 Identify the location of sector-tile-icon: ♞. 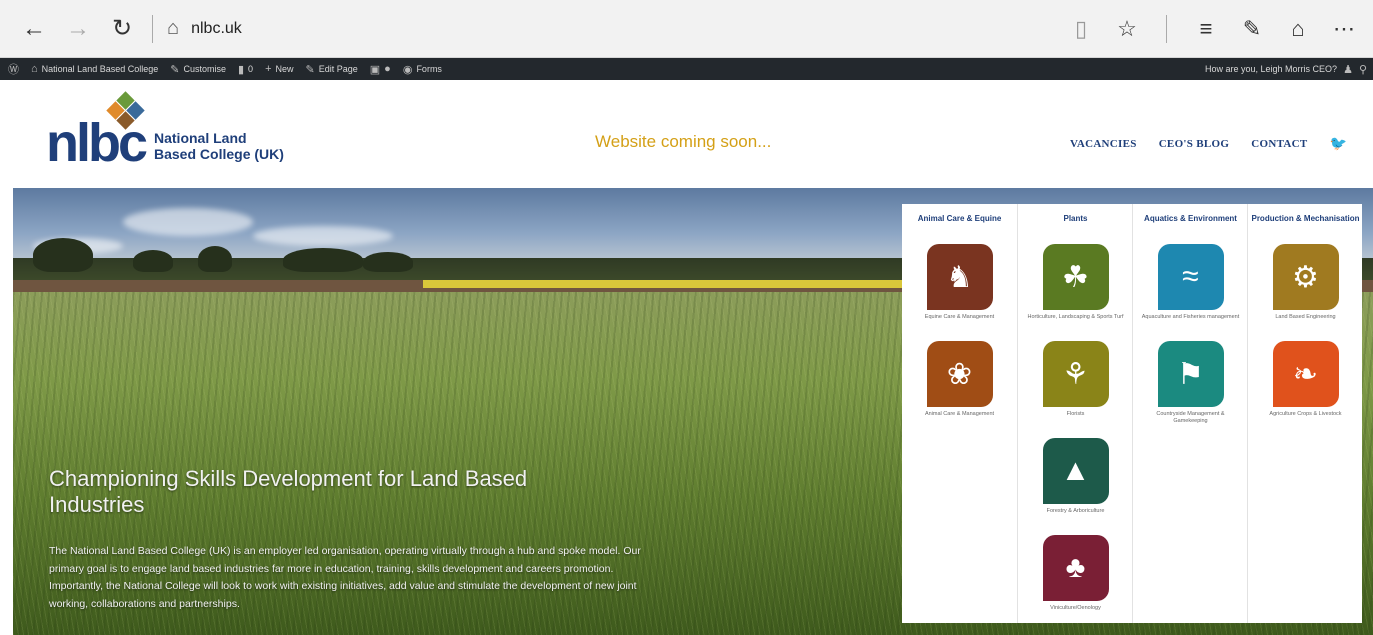
(959, 277).